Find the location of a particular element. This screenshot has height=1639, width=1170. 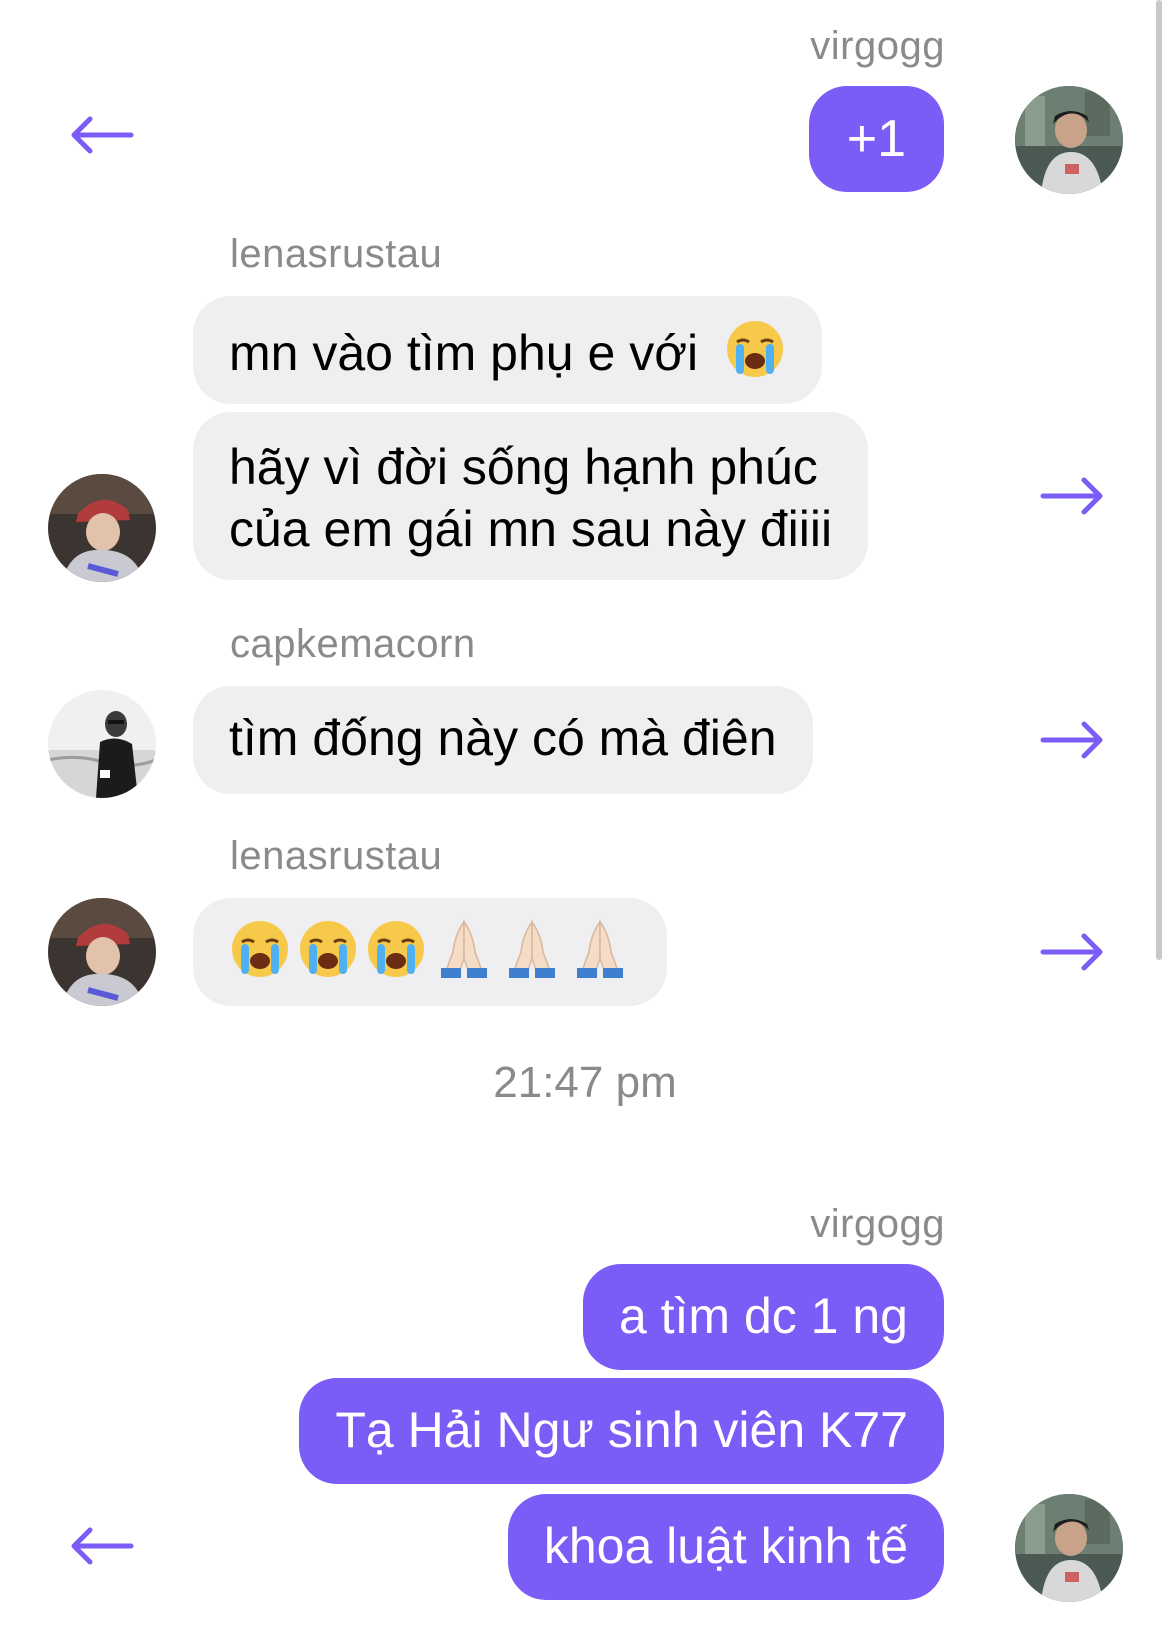

avatar-capkemacorn is located at coordinates (102, 744).